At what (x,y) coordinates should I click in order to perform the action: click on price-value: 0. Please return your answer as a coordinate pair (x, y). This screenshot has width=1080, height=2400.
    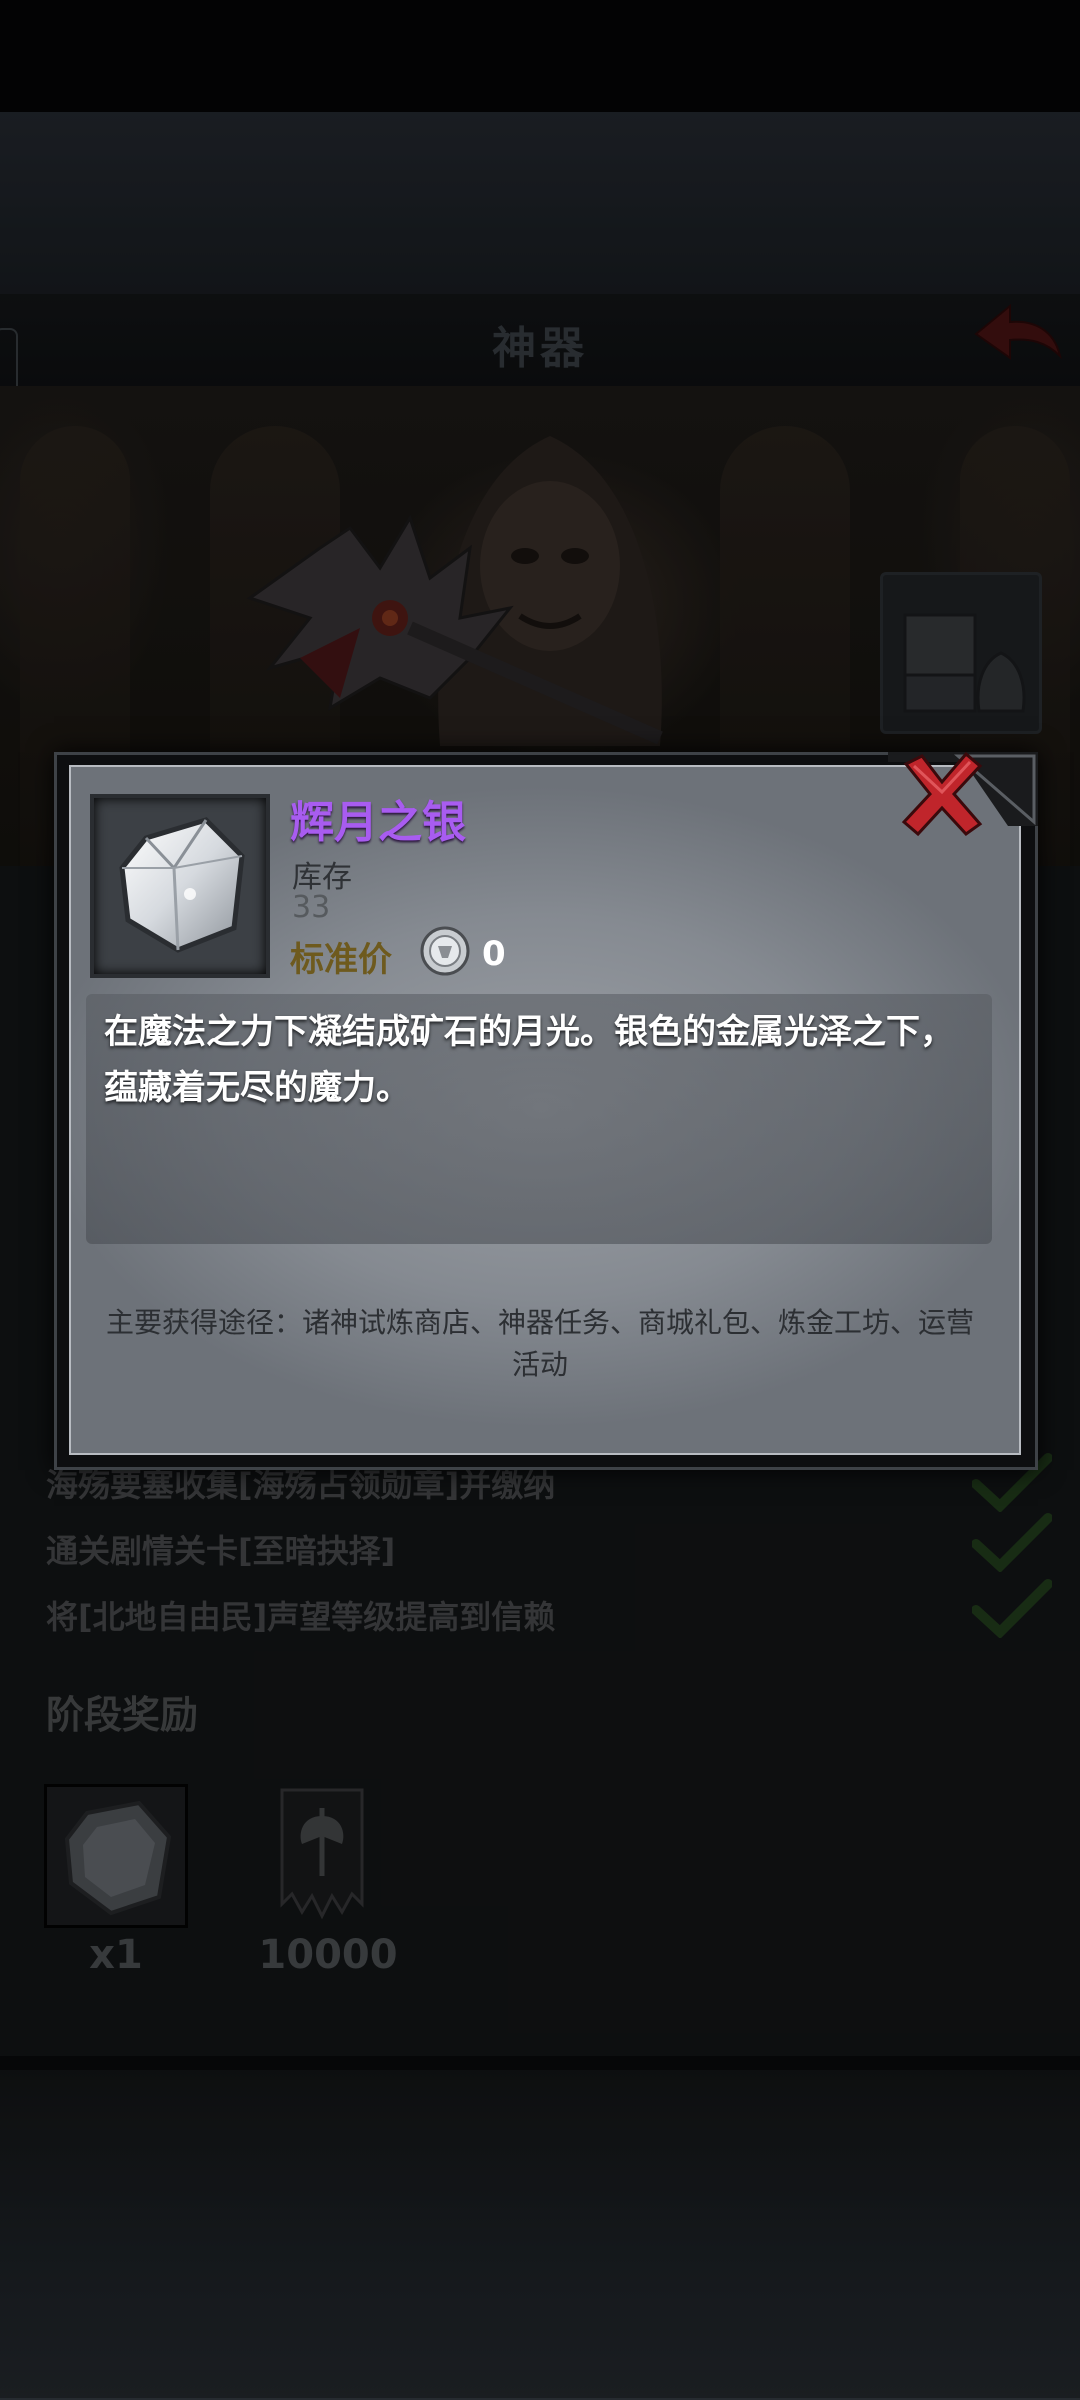
    Looking at the image, I should click on (494, 954).